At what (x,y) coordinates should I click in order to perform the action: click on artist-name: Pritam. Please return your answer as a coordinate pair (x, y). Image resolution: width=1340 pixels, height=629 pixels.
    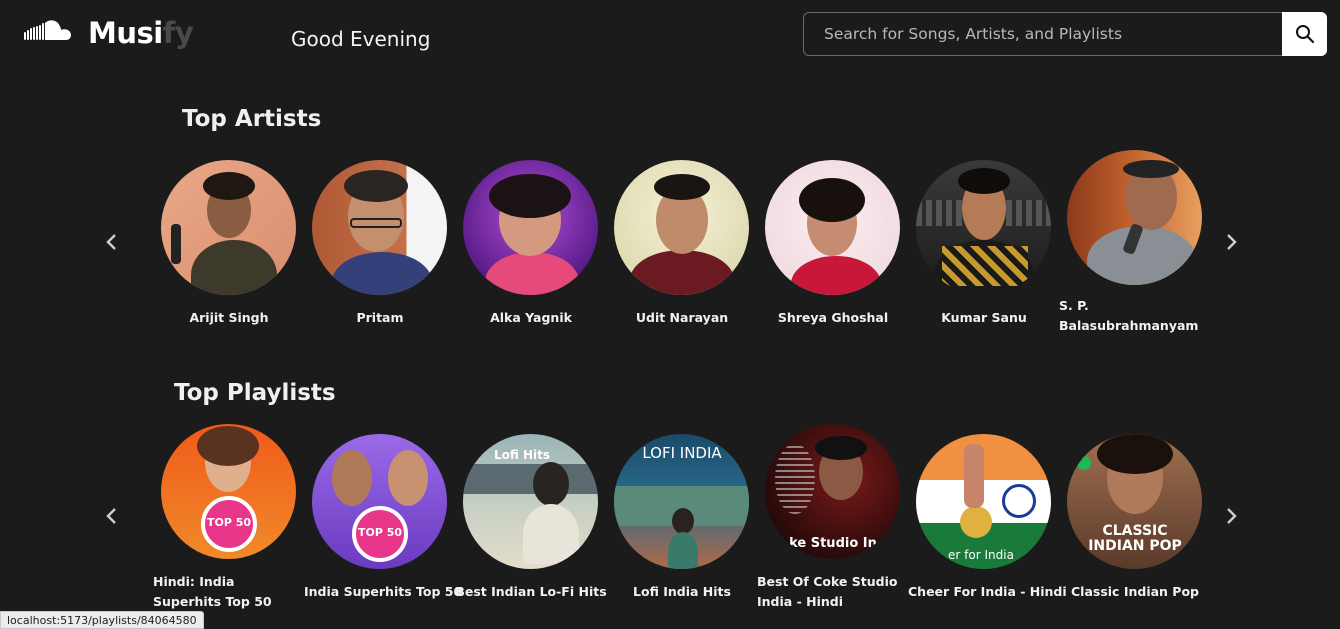
    Looking at the image, I should click on (380, 317).